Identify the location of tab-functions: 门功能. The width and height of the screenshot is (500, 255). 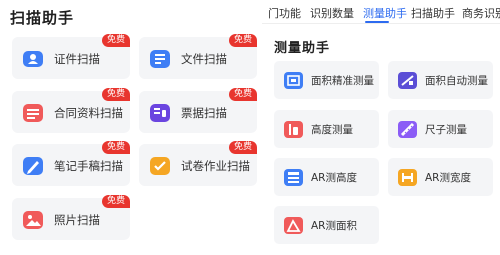
(284, 13).